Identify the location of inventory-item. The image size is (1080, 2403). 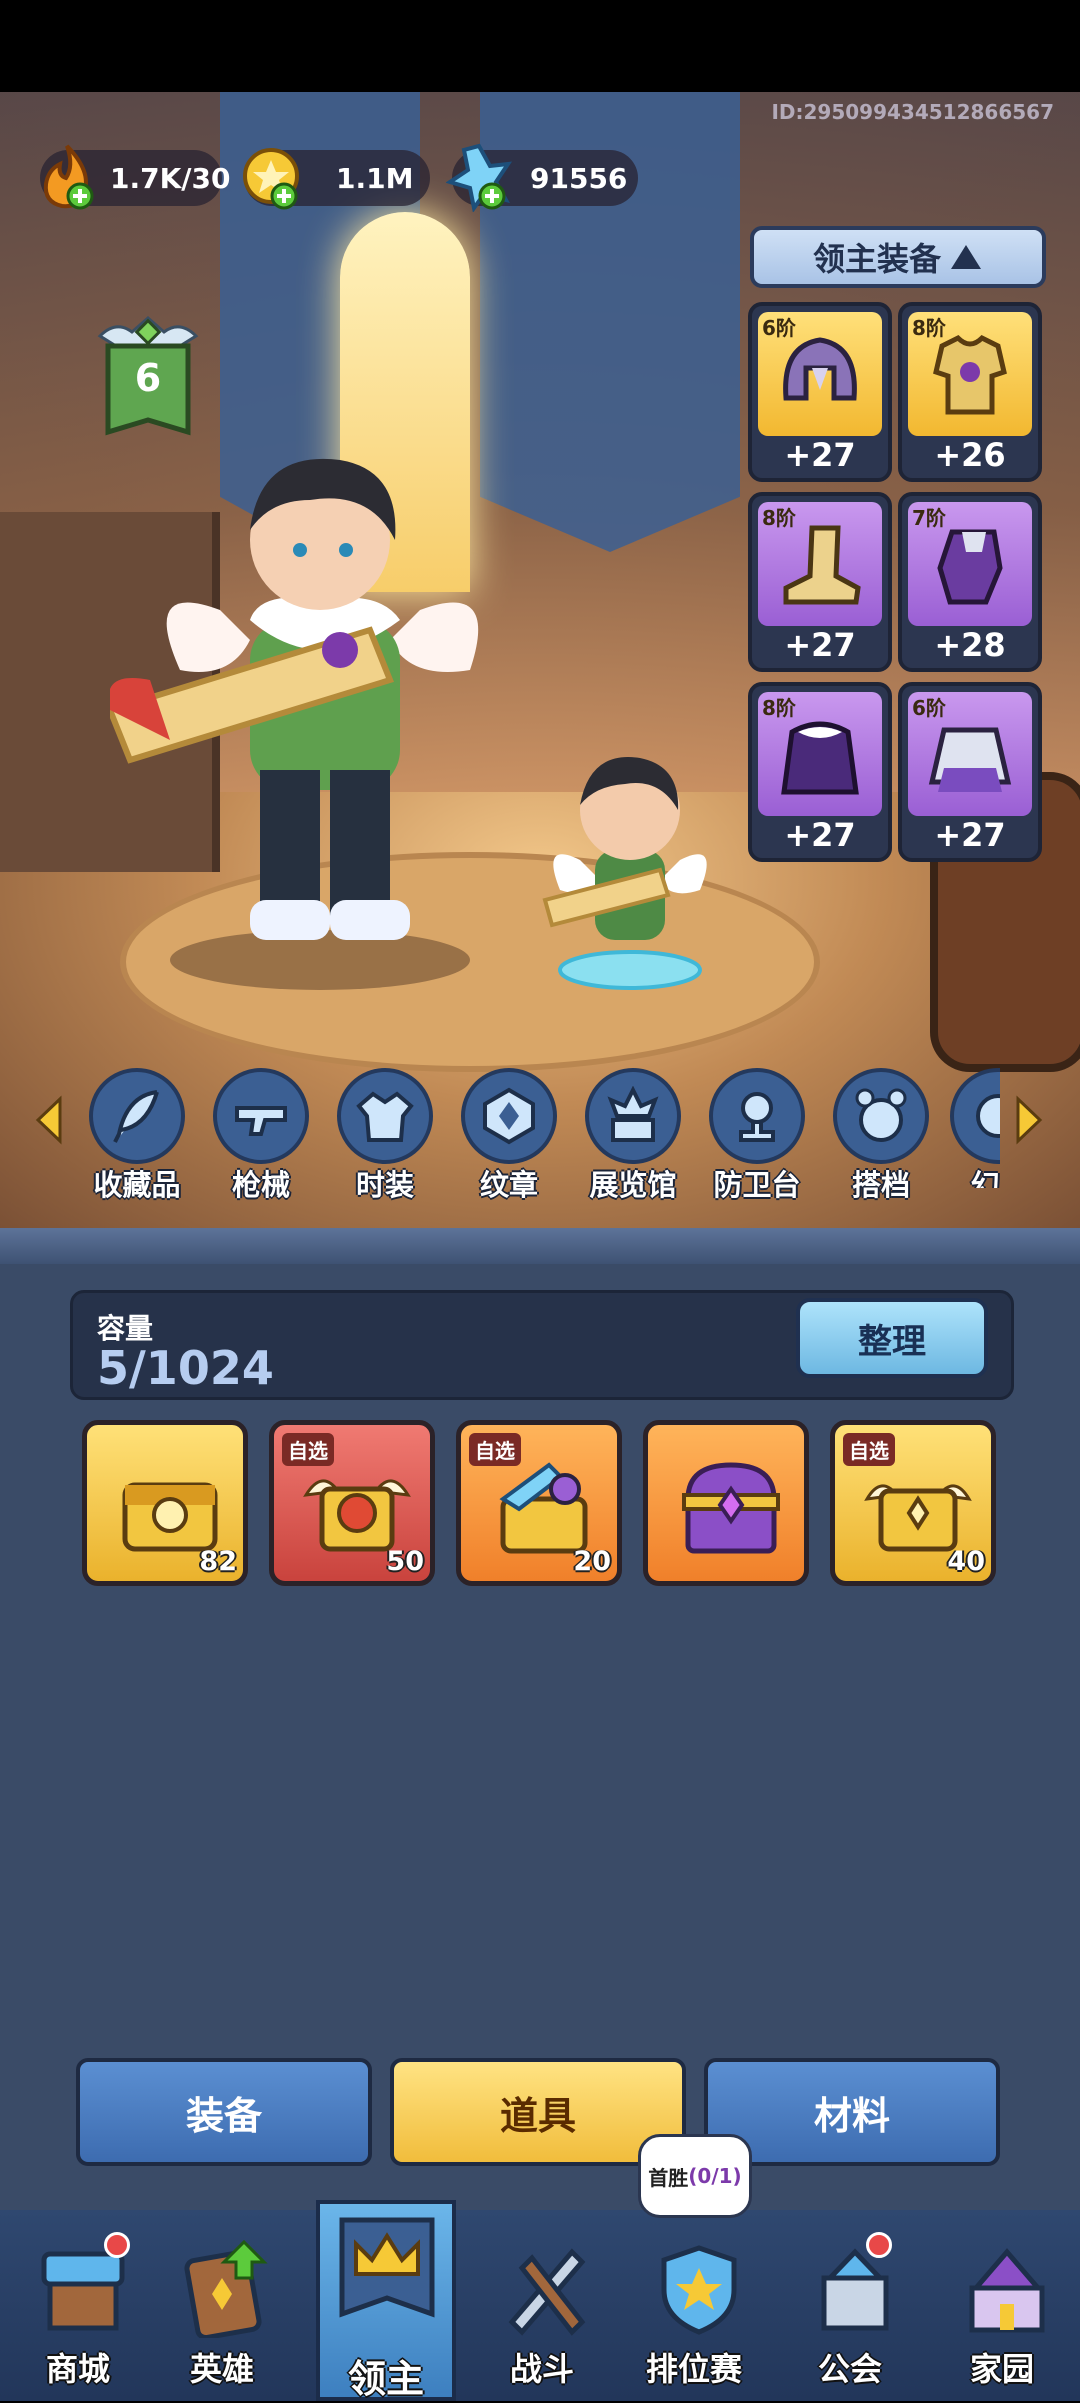
(726, 1503).